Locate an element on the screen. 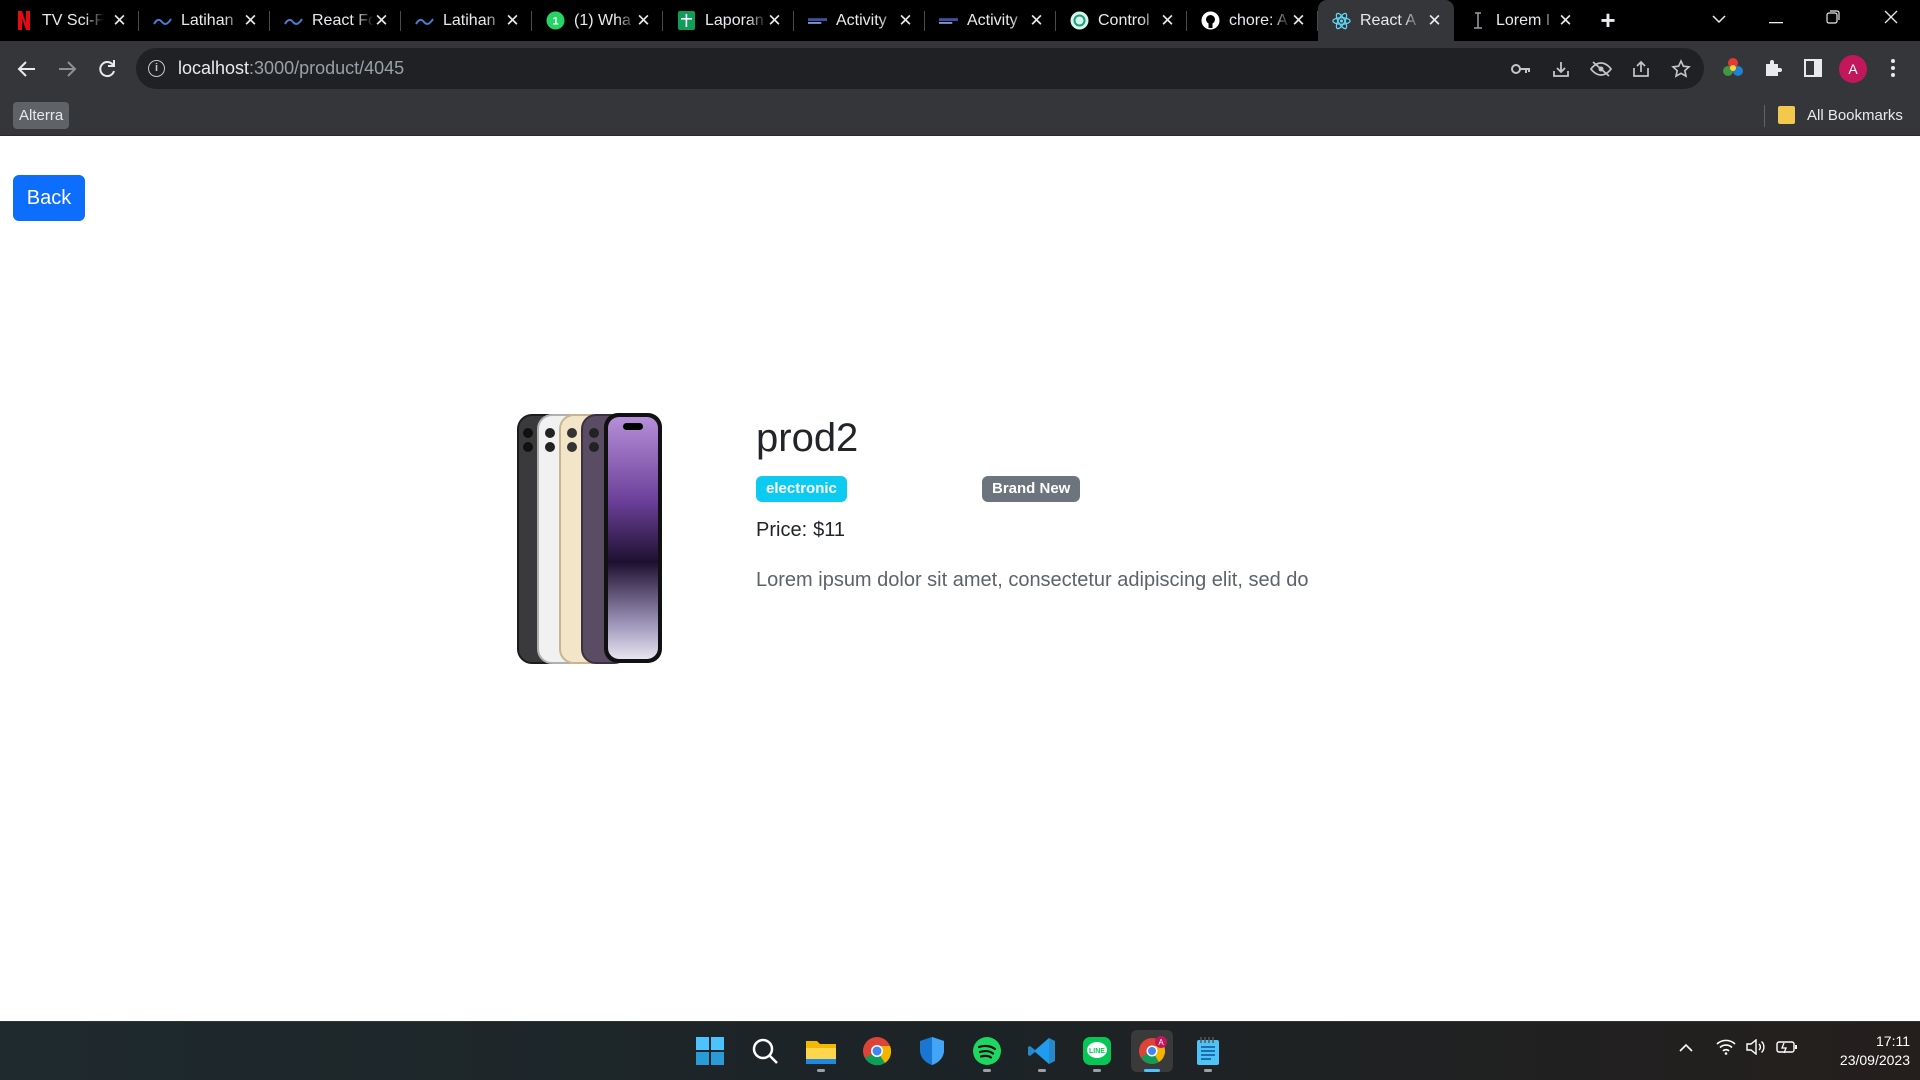  svg-text: 1 is located at coordinates (555, 22).